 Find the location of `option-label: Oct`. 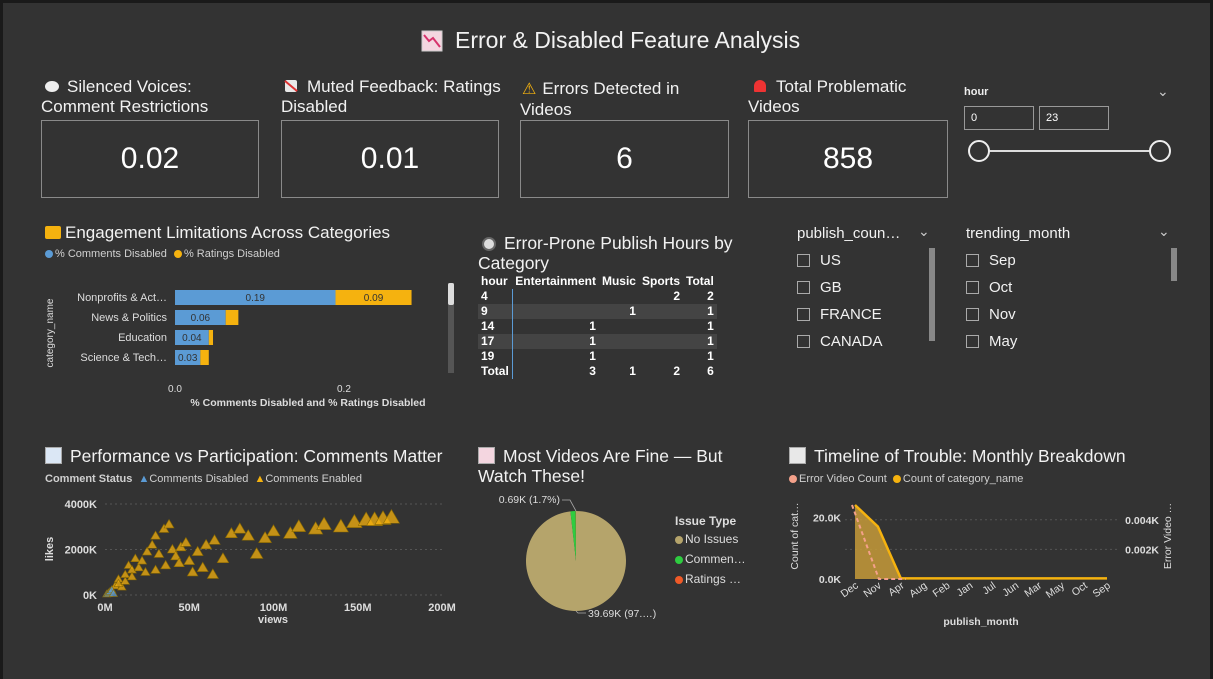

option-label: Oct is located at coordinates (1001, 287).